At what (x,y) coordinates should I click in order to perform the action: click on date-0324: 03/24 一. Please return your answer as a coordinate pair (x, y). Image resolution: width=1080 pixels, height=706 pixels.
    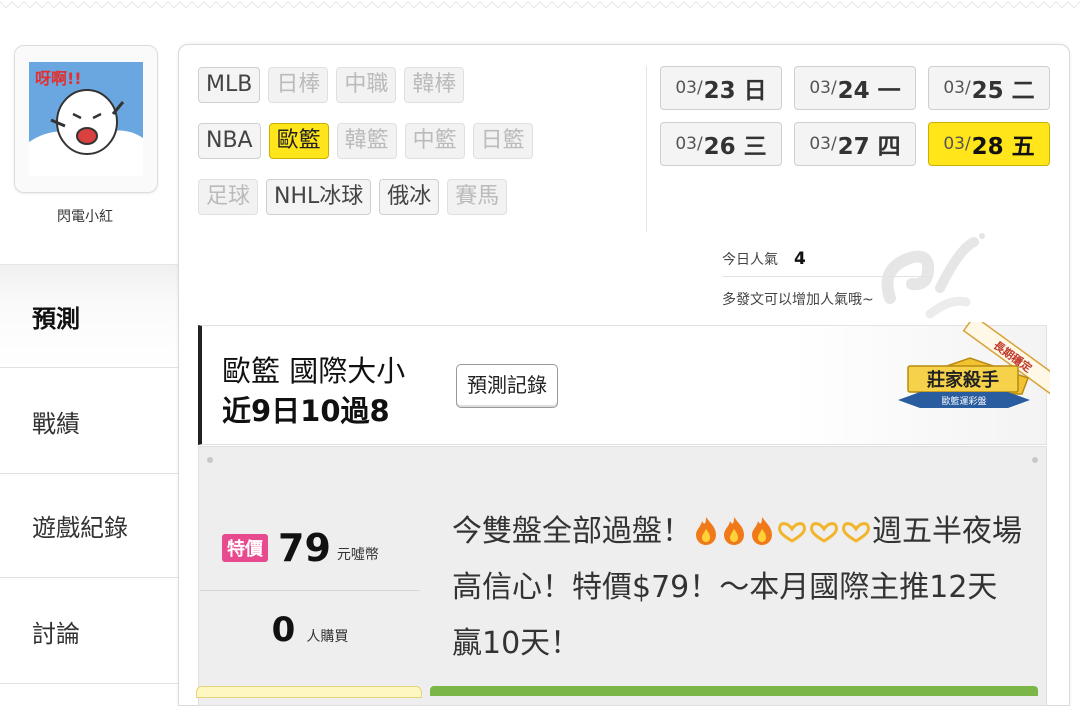
    Looking at the image, I should click on (855, 88).